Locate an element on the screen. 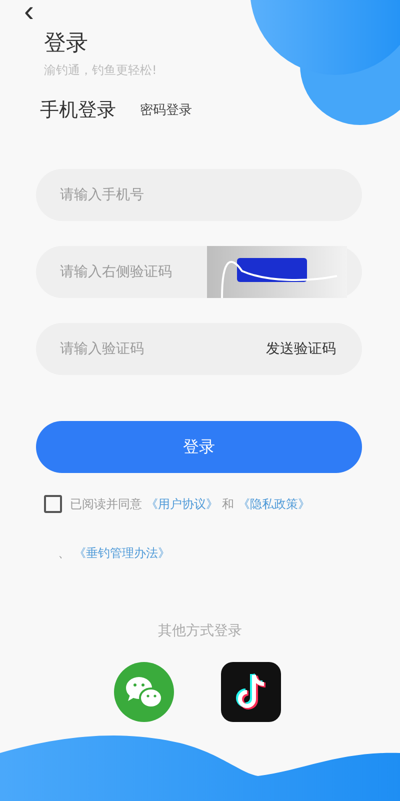 The image size is (400, 801). back-button: ‹ is located at coordinates (29, 12).